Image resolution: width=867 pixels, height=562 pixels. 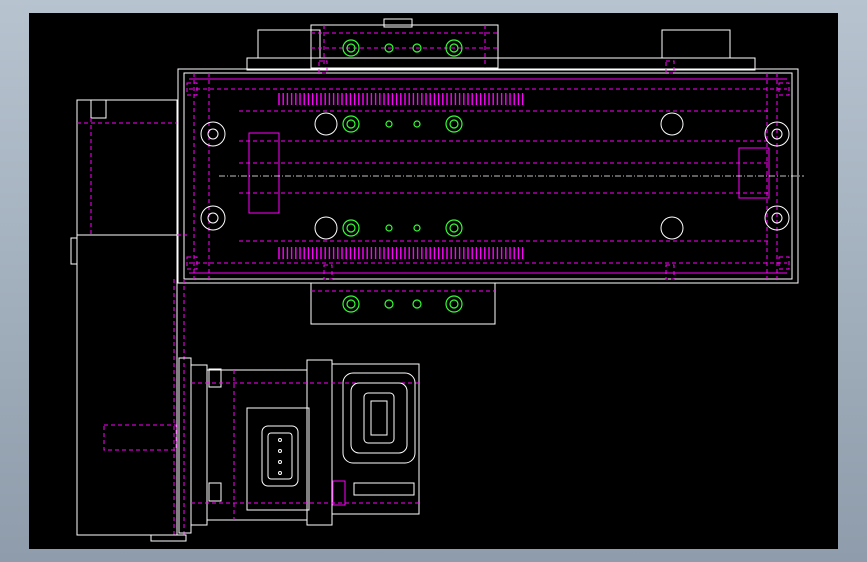 What do you see at coordinates (128, 320) in the screenshot?
I see `motor-housing` at bounding box center [128, 320].